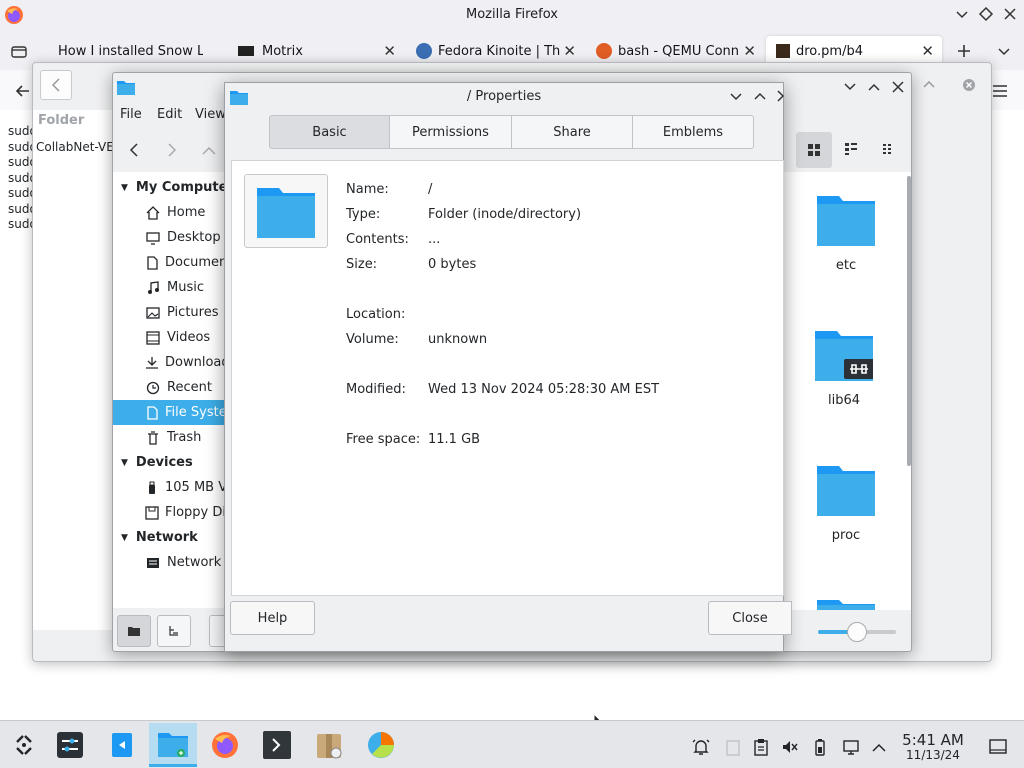 The image size is (1024, 768). I want to click on trash-icon, so click(153, 438).